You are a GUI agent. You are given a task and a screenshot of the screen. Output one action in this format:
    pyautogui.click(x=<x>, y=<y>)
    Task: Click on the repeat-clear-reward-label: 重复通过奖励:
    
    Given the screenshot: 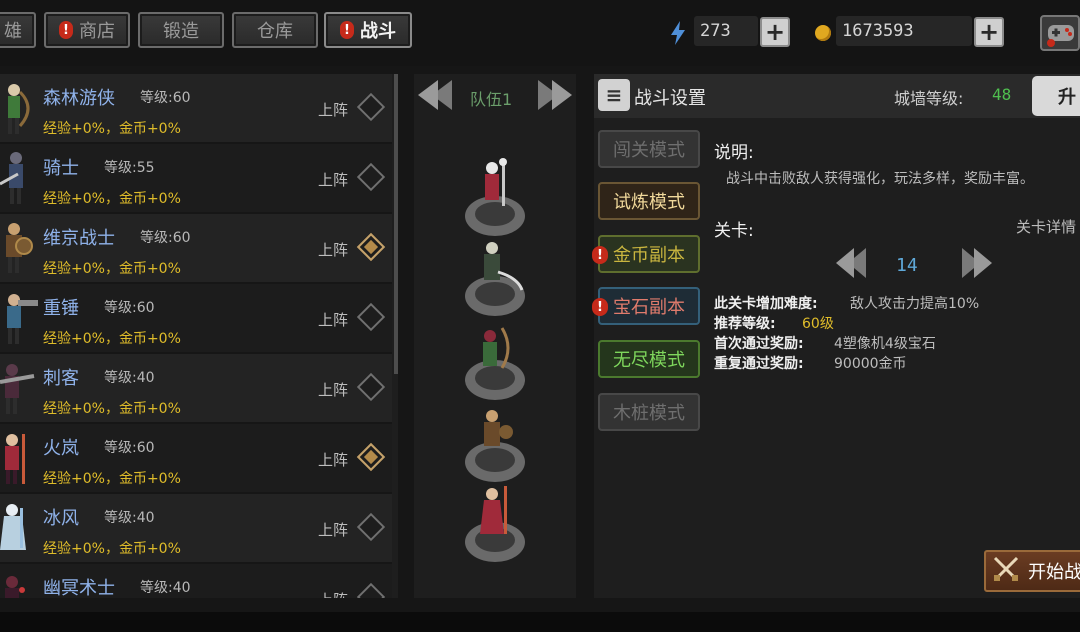 What is the action you would take?
    pyautogui.click(x=759, y=364)
    